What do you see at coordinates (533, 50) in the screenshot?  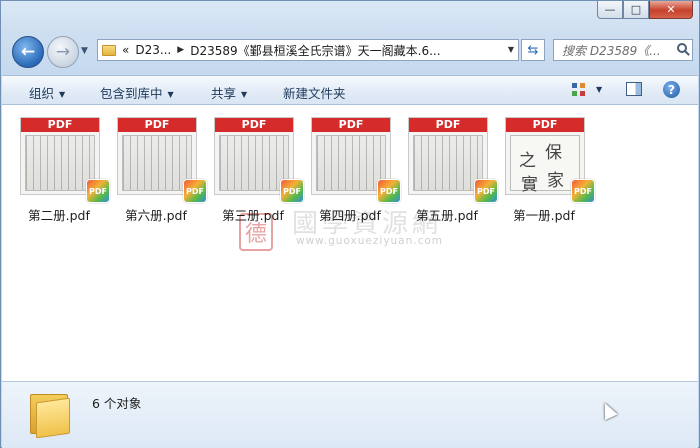 I see `refresh-button: ⇆` at bounding box center [533, 50].